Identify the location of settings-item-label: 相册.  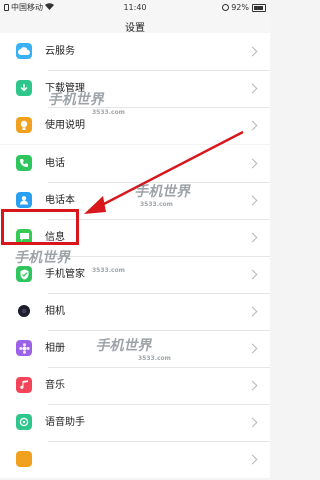
(55, 348).